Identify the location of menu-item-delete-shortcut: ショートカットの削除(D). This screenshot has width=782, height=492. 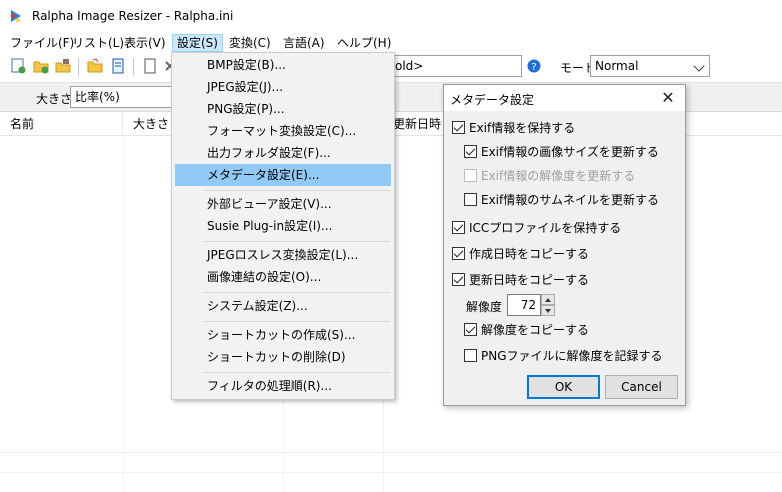
(283, 357).